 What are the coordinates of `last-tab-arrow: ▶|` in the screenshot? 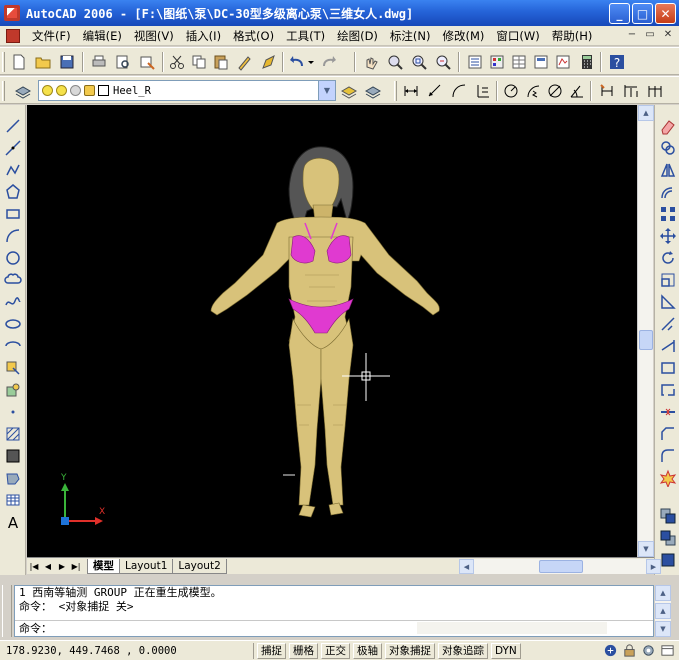 It's located at (76, 566).